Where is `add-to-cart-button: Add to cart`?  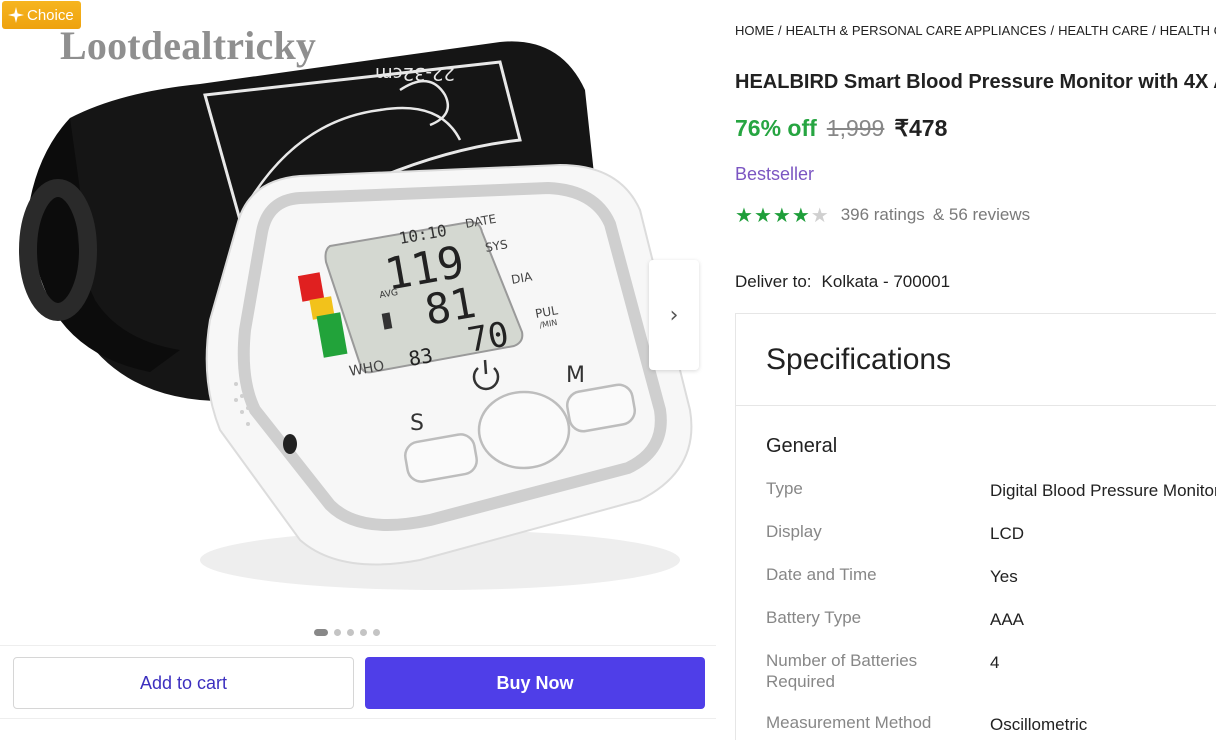 add-to-cart-button: Add to cart is located at coordinates (183, 683).